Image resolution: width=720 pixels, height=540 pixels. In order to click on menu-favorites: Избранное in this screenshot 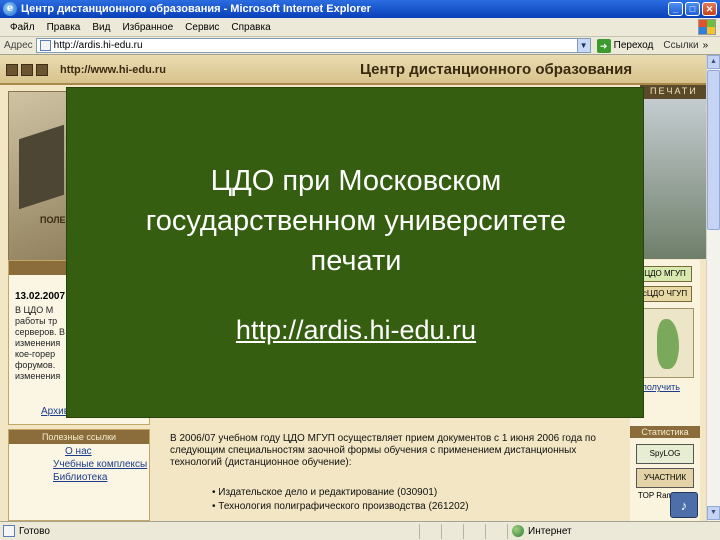, I will do `click(147, 27)`.